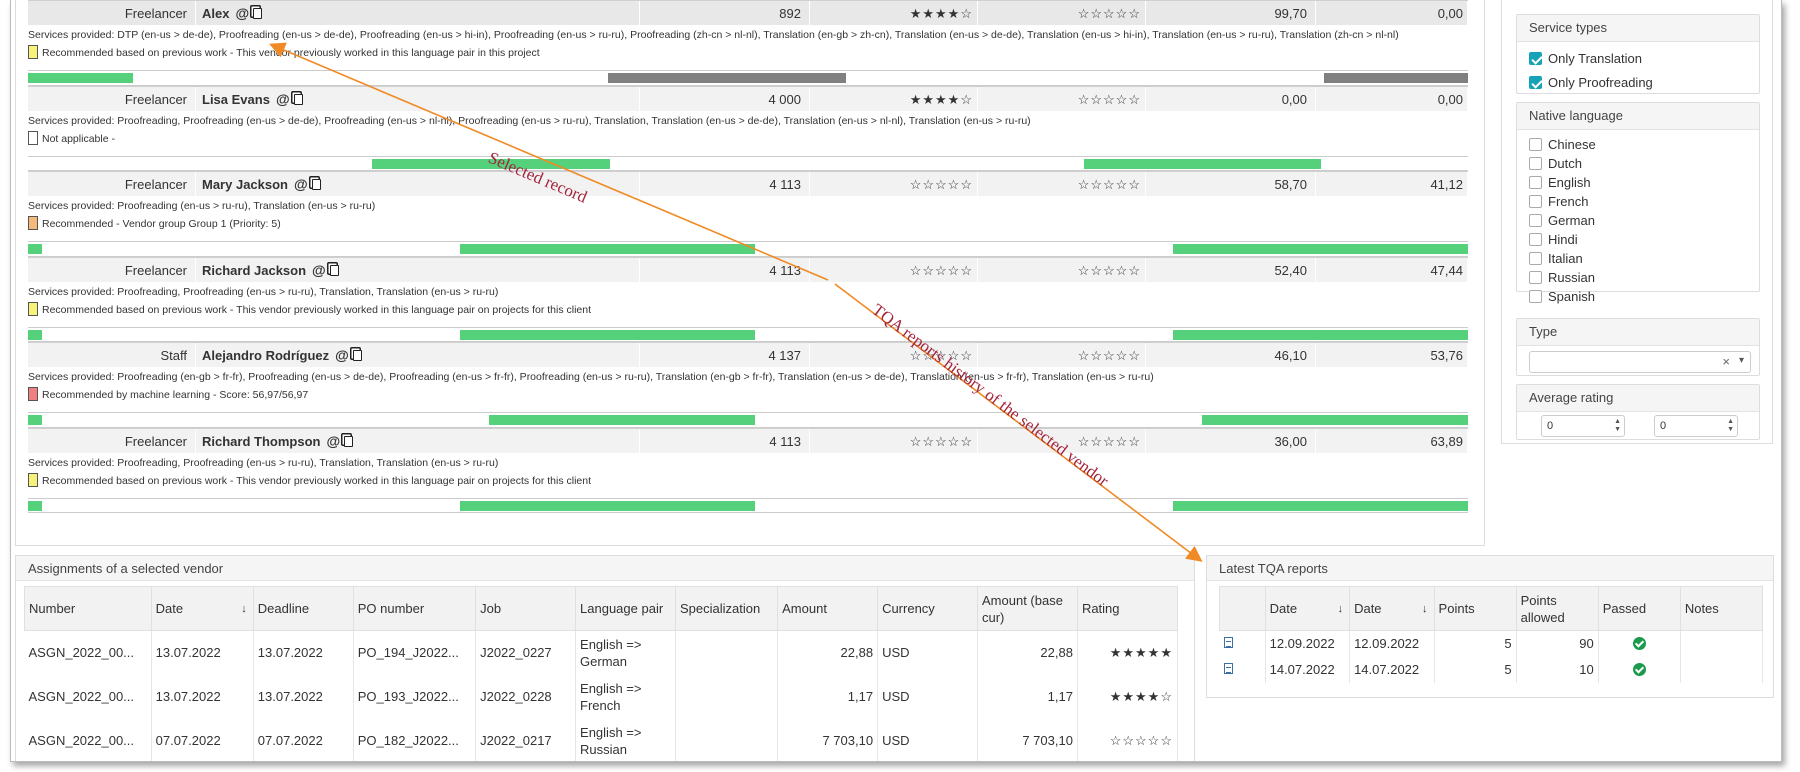  I want to click on vendor-name: Richard Jackson, so click(254, 270).